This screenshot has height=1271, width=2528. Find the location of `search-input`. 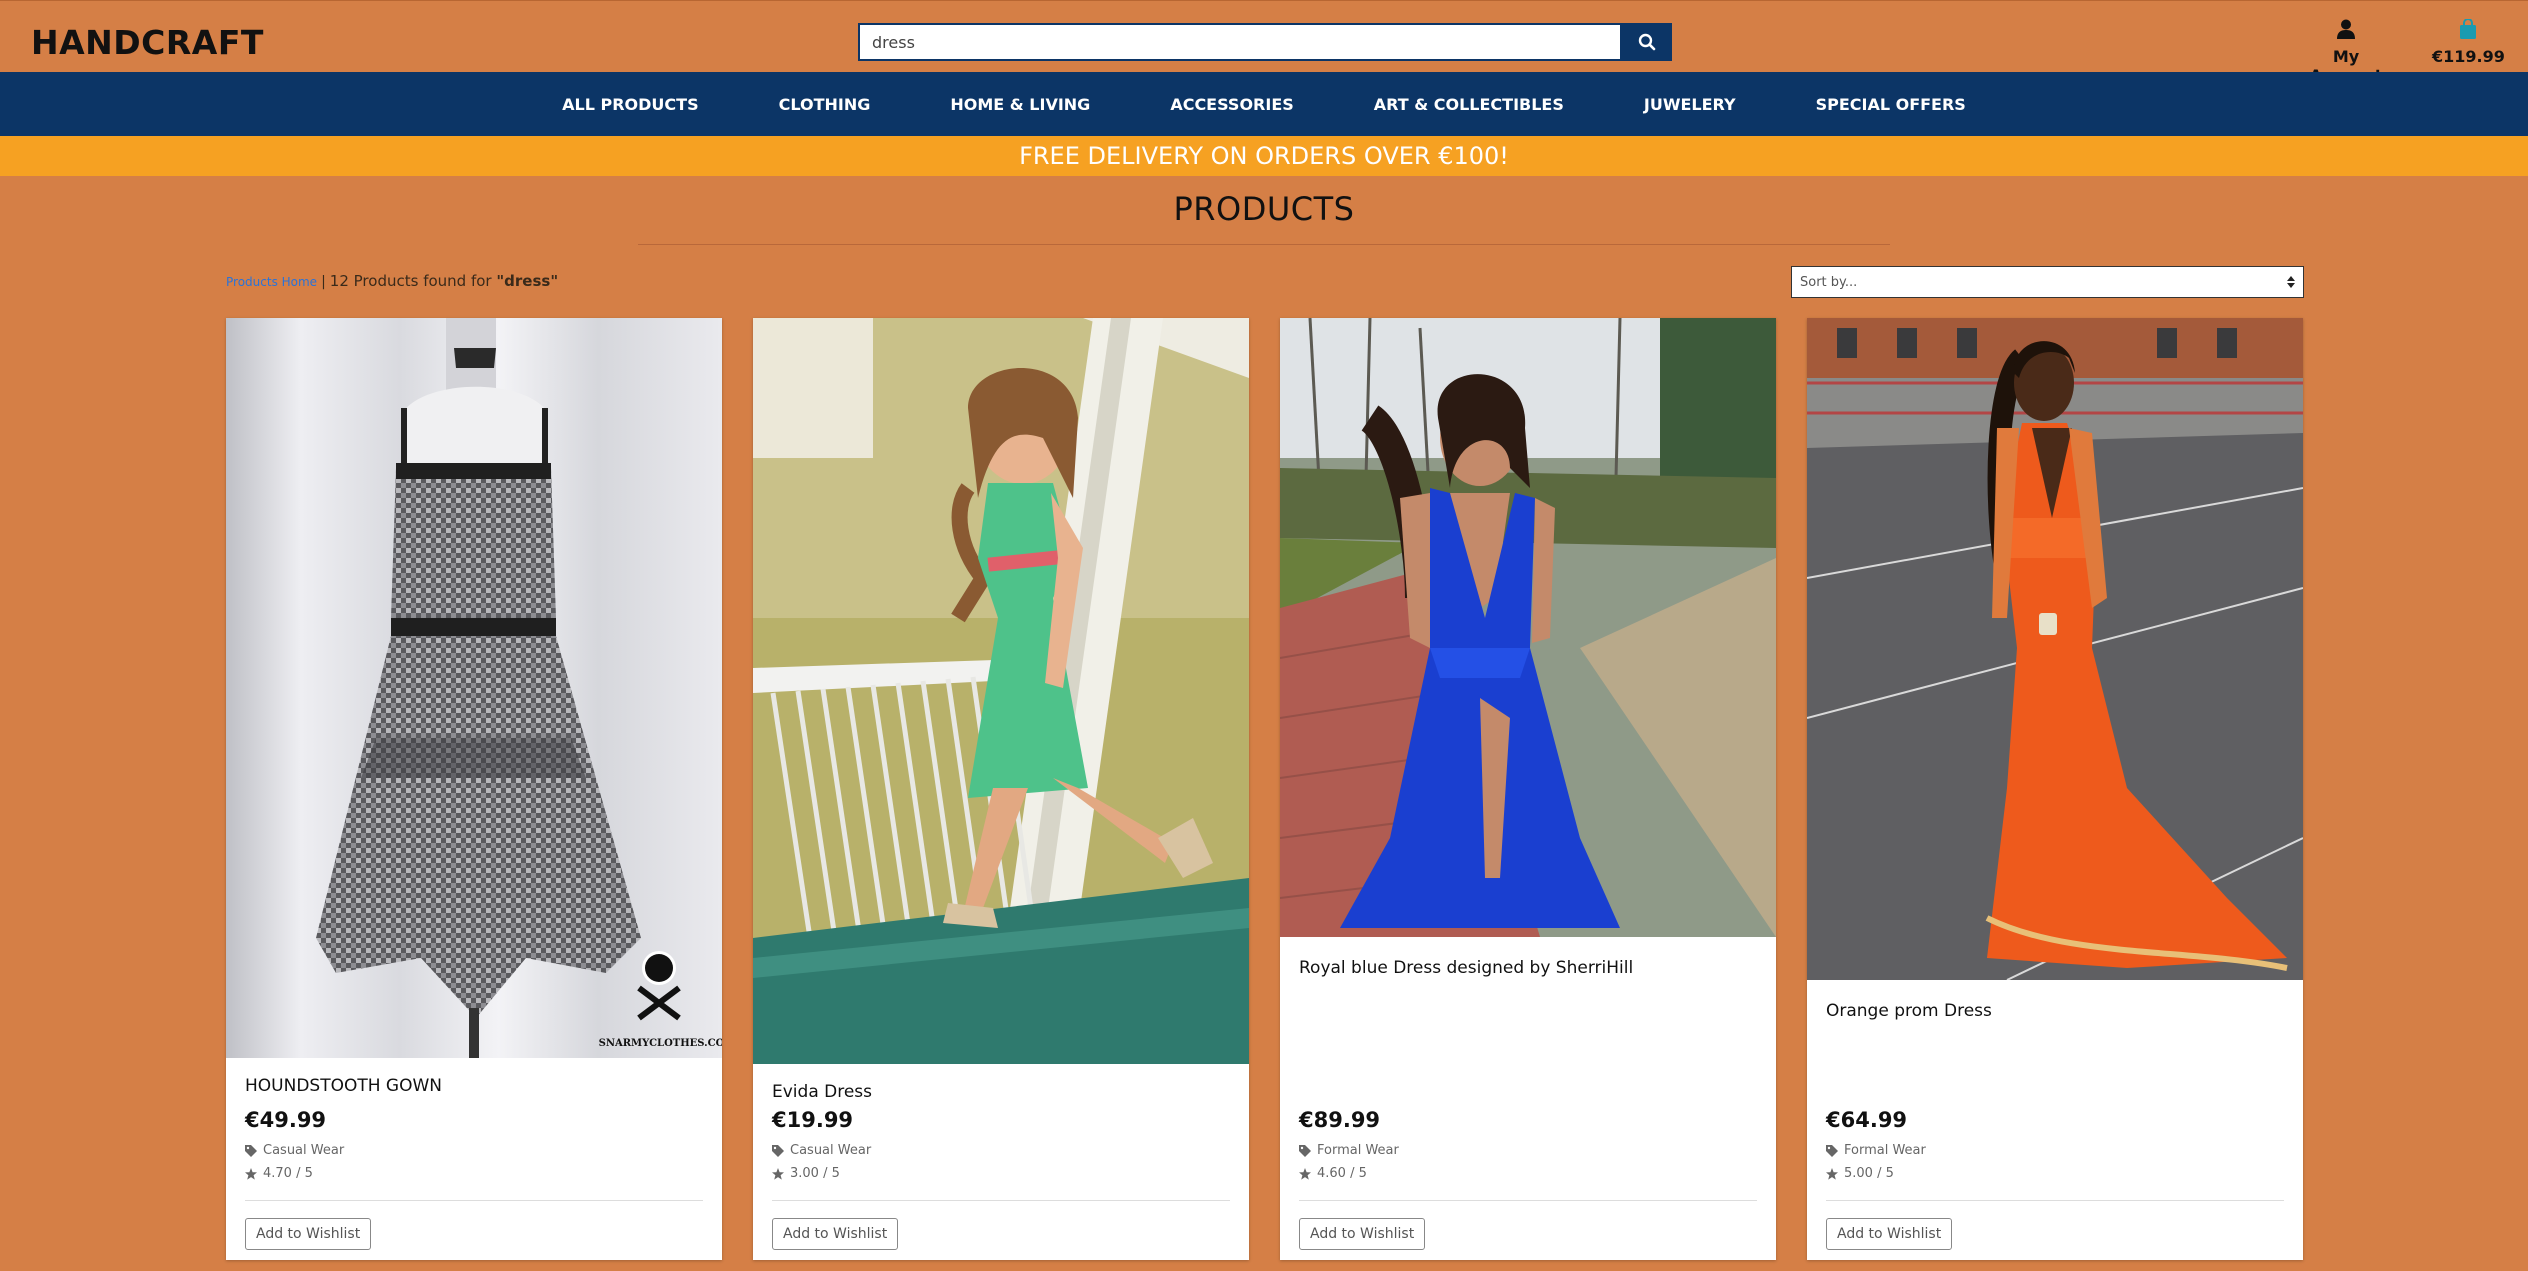

search-input is located at coordinates (1240, 42).